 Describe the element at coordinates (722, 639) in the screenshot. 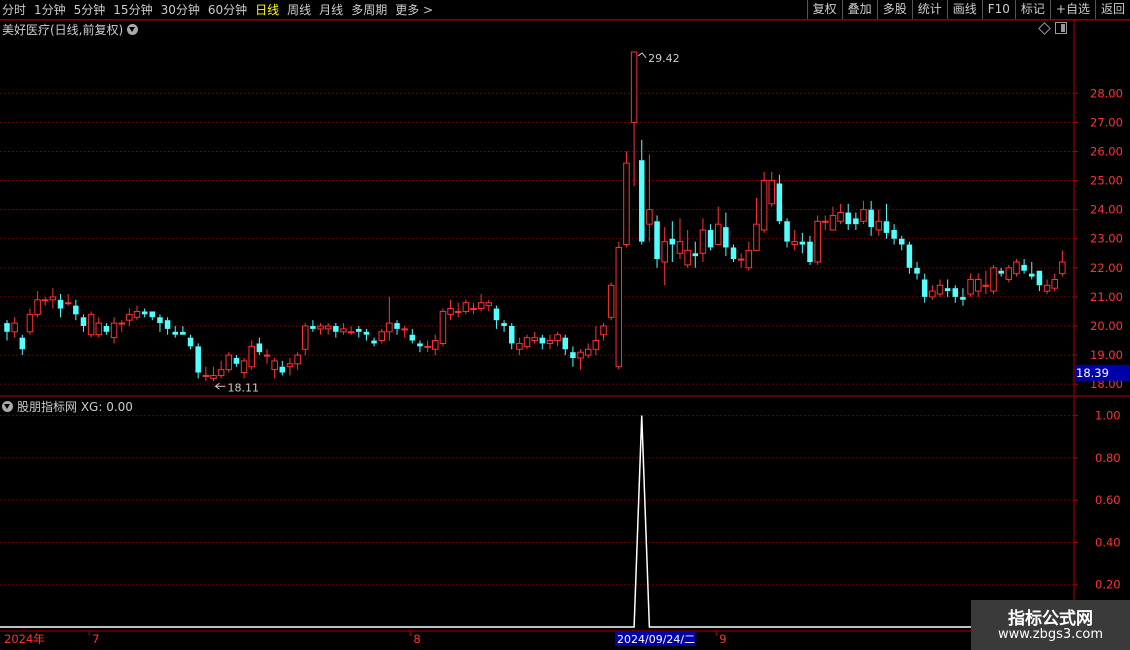

I see `date-month-label: 9` at that location.